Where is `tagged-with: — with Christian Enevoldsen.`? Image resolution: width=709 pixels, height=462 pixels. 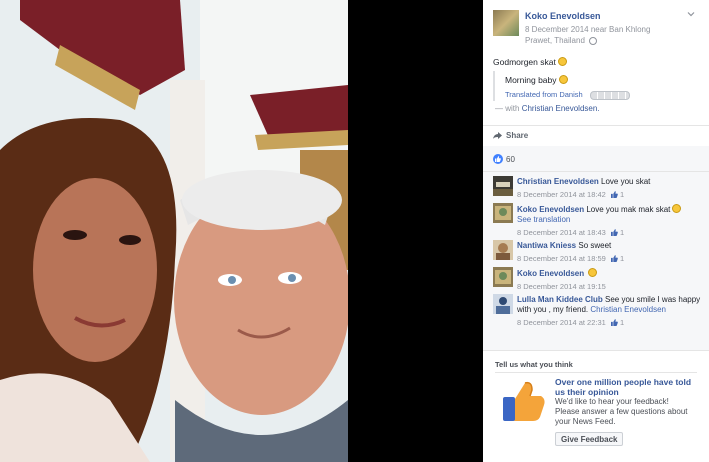 tagged-with: — with Christian Enevoldsen. is located at coordinates (547, 108).